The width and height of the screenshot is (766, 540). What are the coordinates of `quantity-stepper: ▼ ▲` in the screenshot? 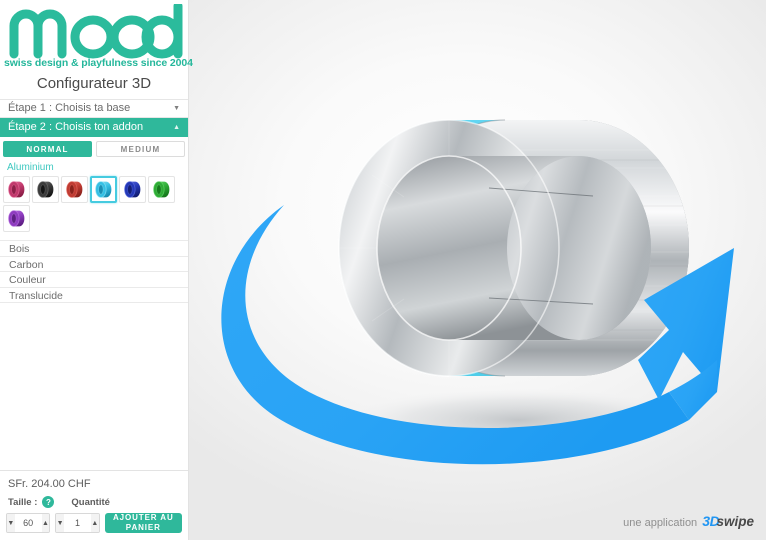 It's located at (77, 523).